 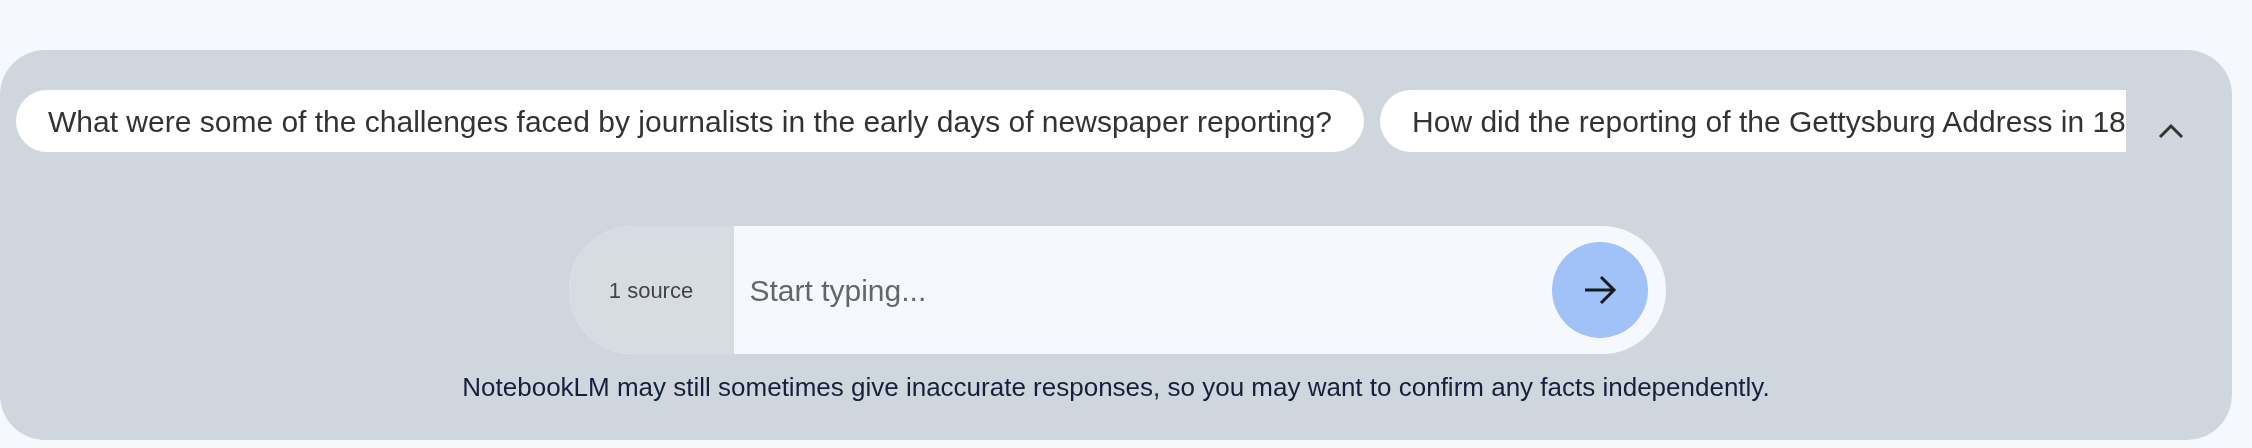 I want to click on source-count: 1 source, so click(x=651, y=290).